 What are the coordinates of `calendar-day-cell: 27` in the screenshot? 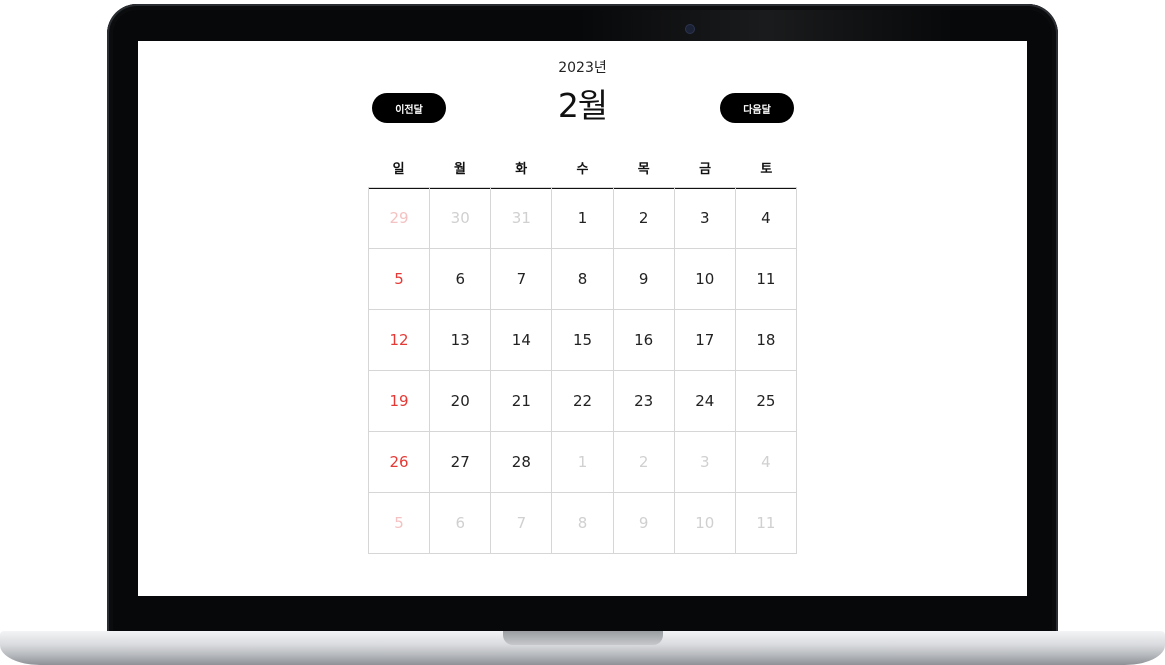 It's located at (461, 461).